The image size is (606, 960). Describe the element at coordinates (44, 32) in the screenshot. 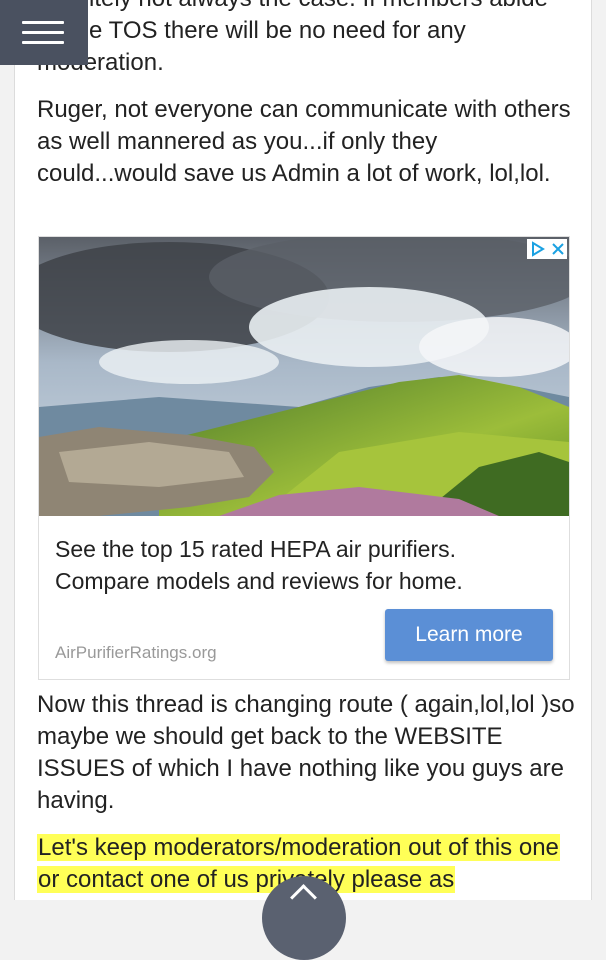

I see `menu-button` at that location.